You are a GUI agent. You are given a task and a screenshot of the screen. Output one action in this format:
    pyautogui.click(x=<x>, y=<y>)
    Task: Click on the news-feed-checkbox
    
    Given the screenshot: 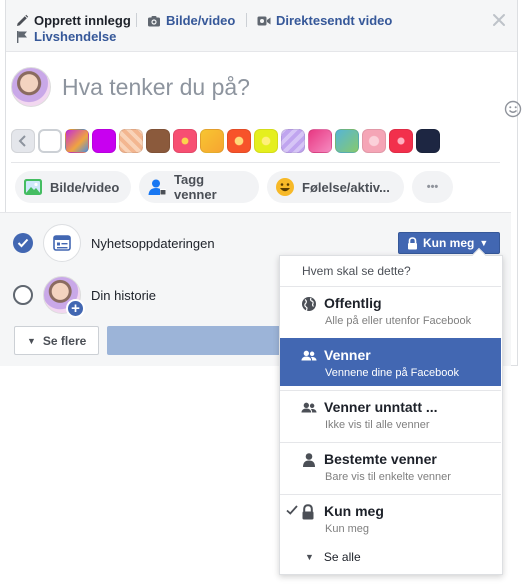 What is the action you would take?
    pyautogui.click(x=23, y=243)
    